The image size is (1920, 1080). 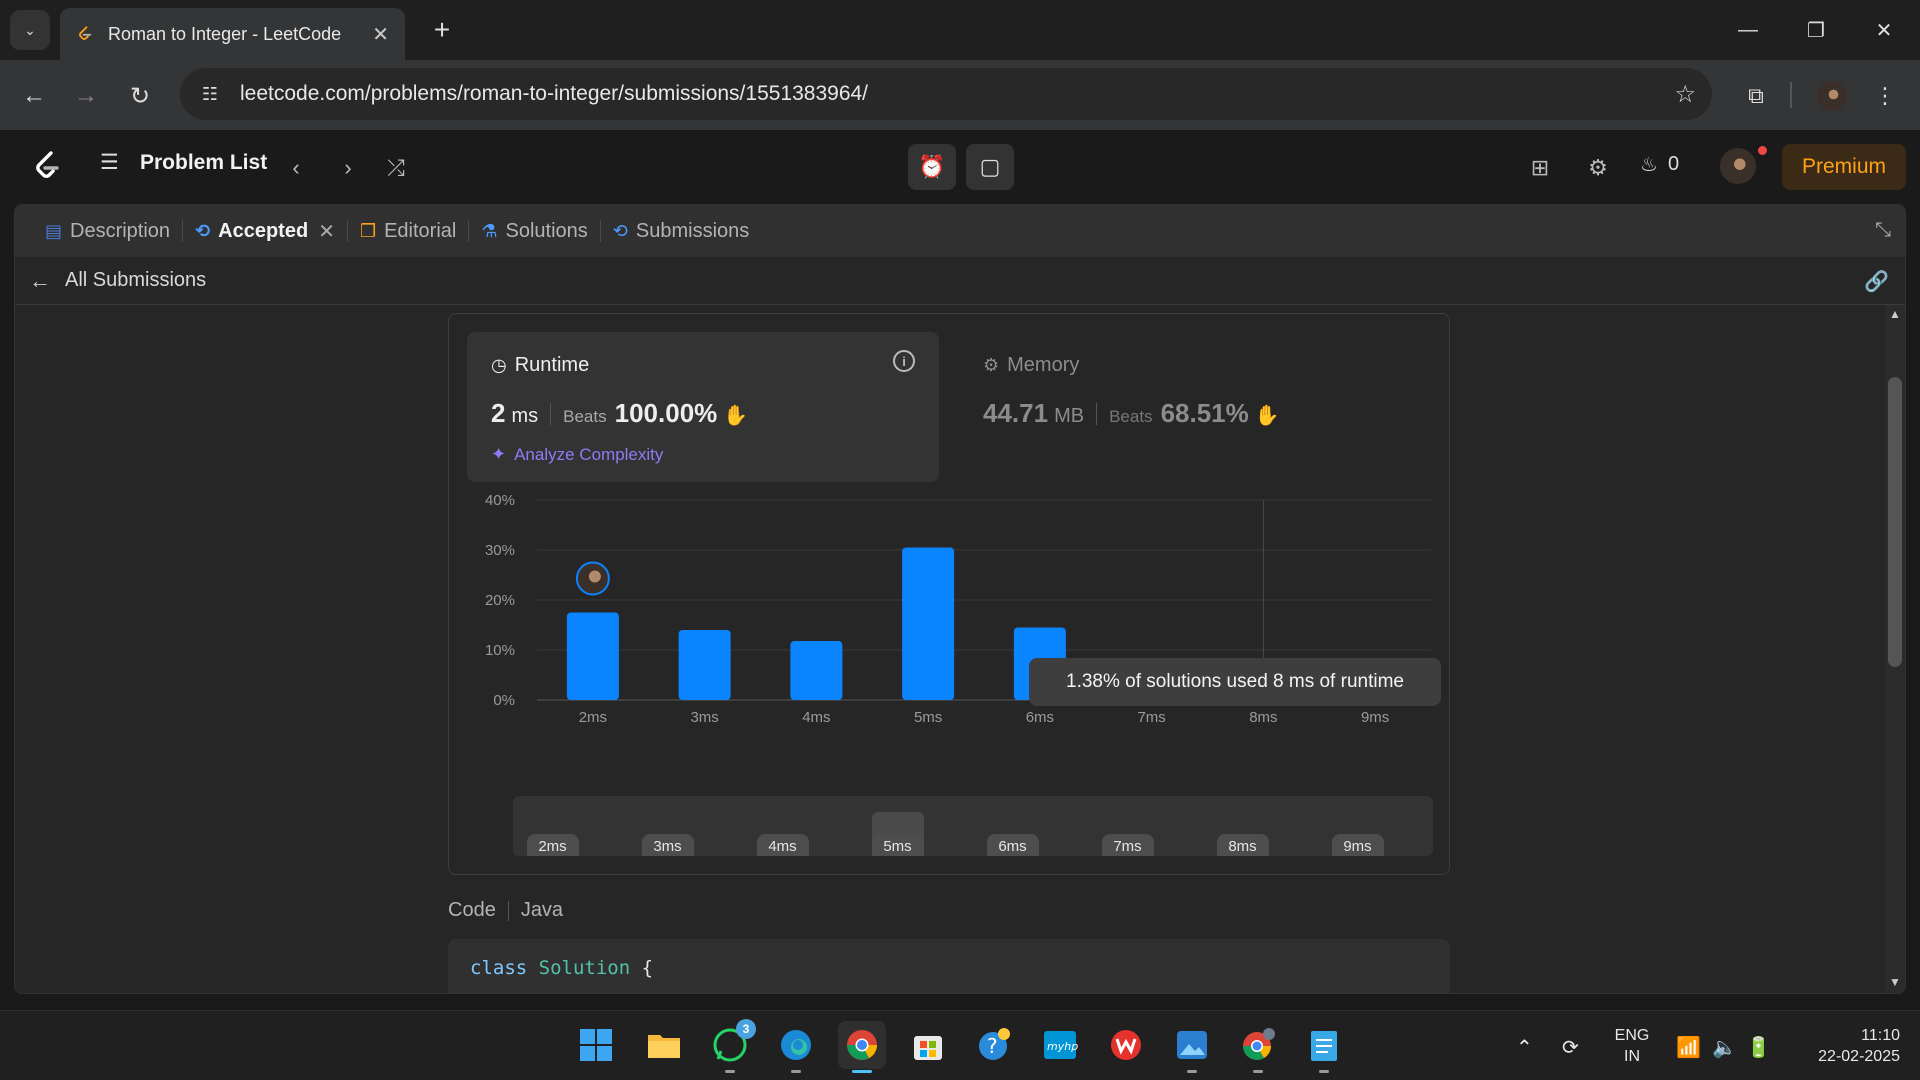 I want to click on chip-icon: ⚙, so click(x=991, y=365).